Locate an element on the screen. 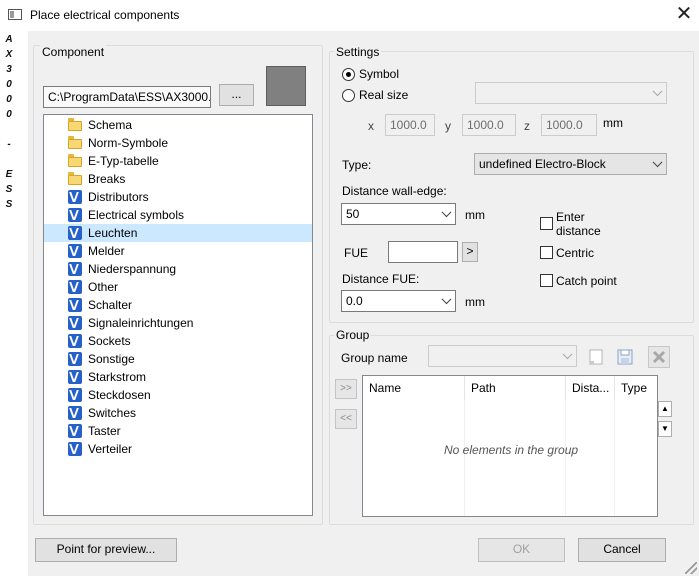 Image resolution: width=699 pixels, height=576 pixels. enter-distance-checkbox is located at coordinates (546, 223).